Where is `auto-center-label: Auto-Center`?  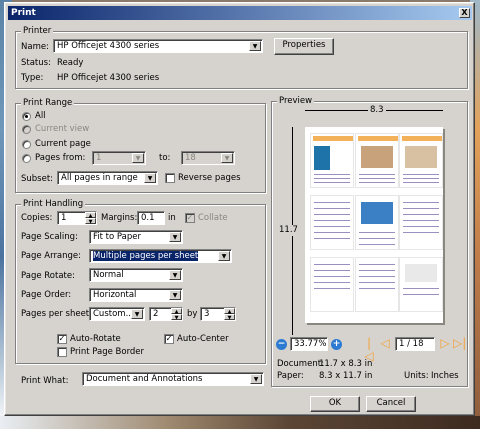 auto-center-label: Auto-Center is located at coordinates (203, 339).